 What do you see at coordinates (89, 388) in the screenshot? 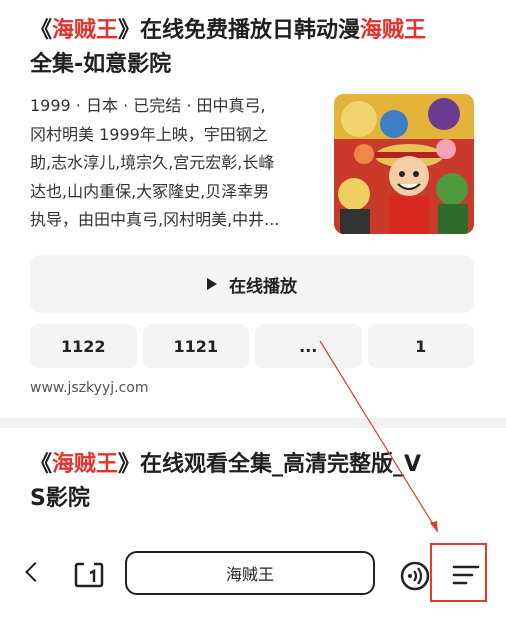
I see `result-url: www.jszkyyj.com` at bounding box center [89, 388].